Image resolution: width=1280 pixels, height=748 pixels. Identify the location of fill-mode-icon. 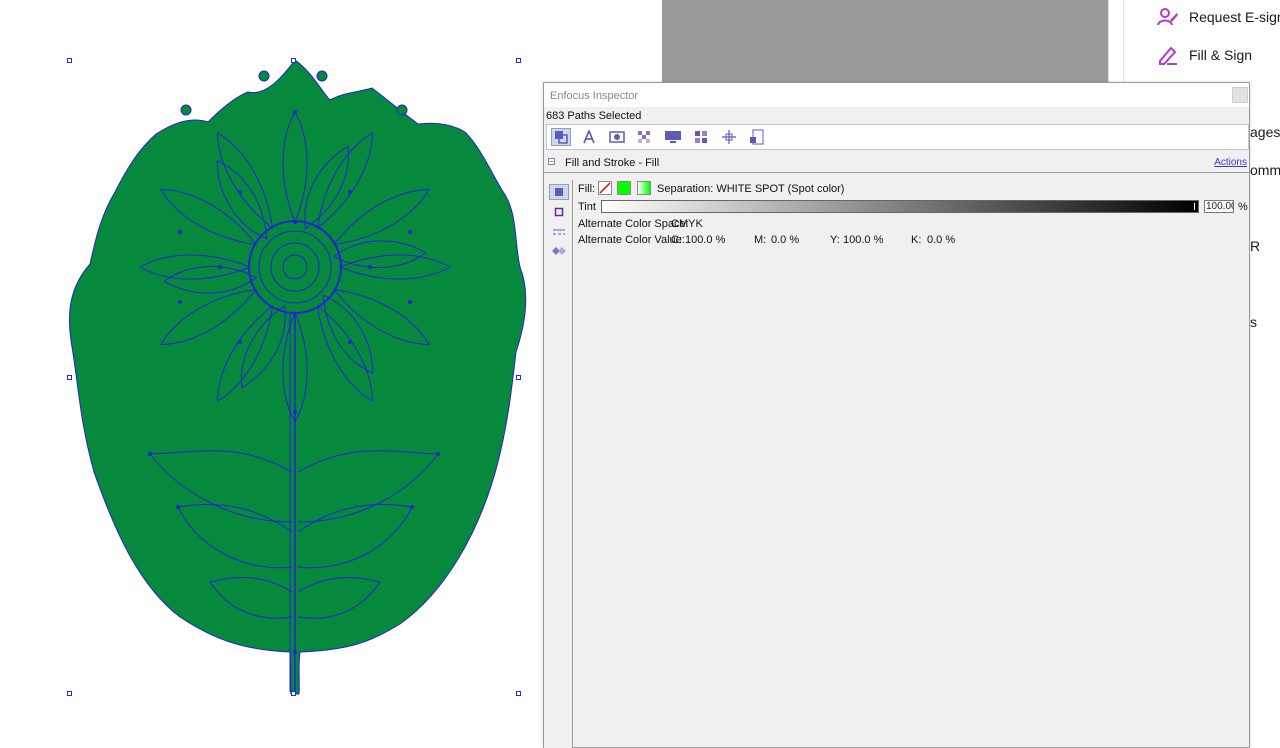
(559, 192).